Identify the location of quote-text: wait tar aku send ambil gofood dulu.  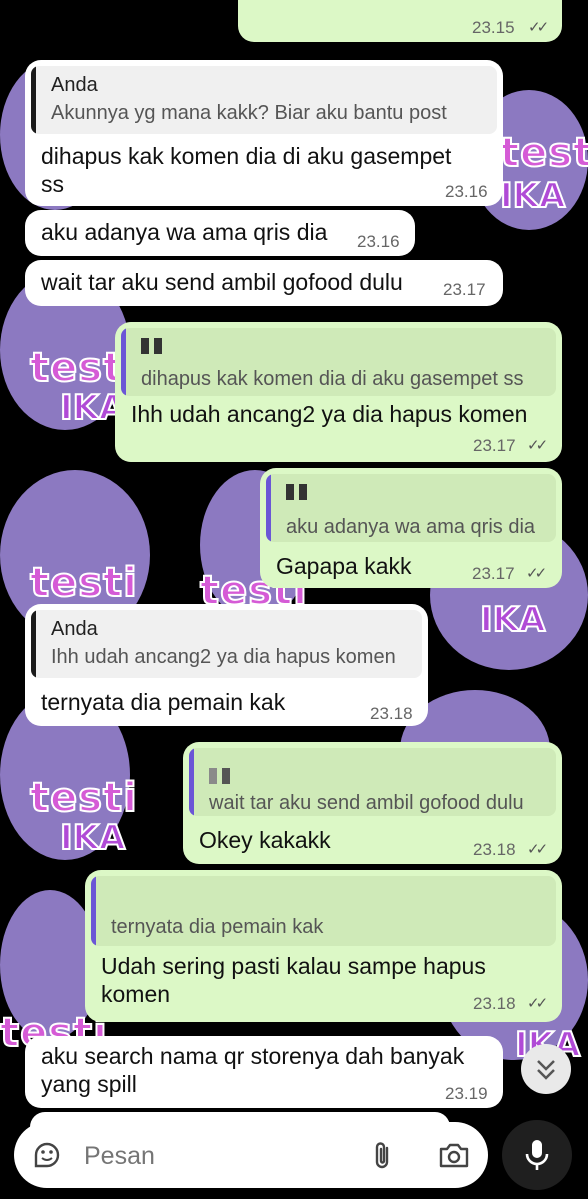
(366, 803).